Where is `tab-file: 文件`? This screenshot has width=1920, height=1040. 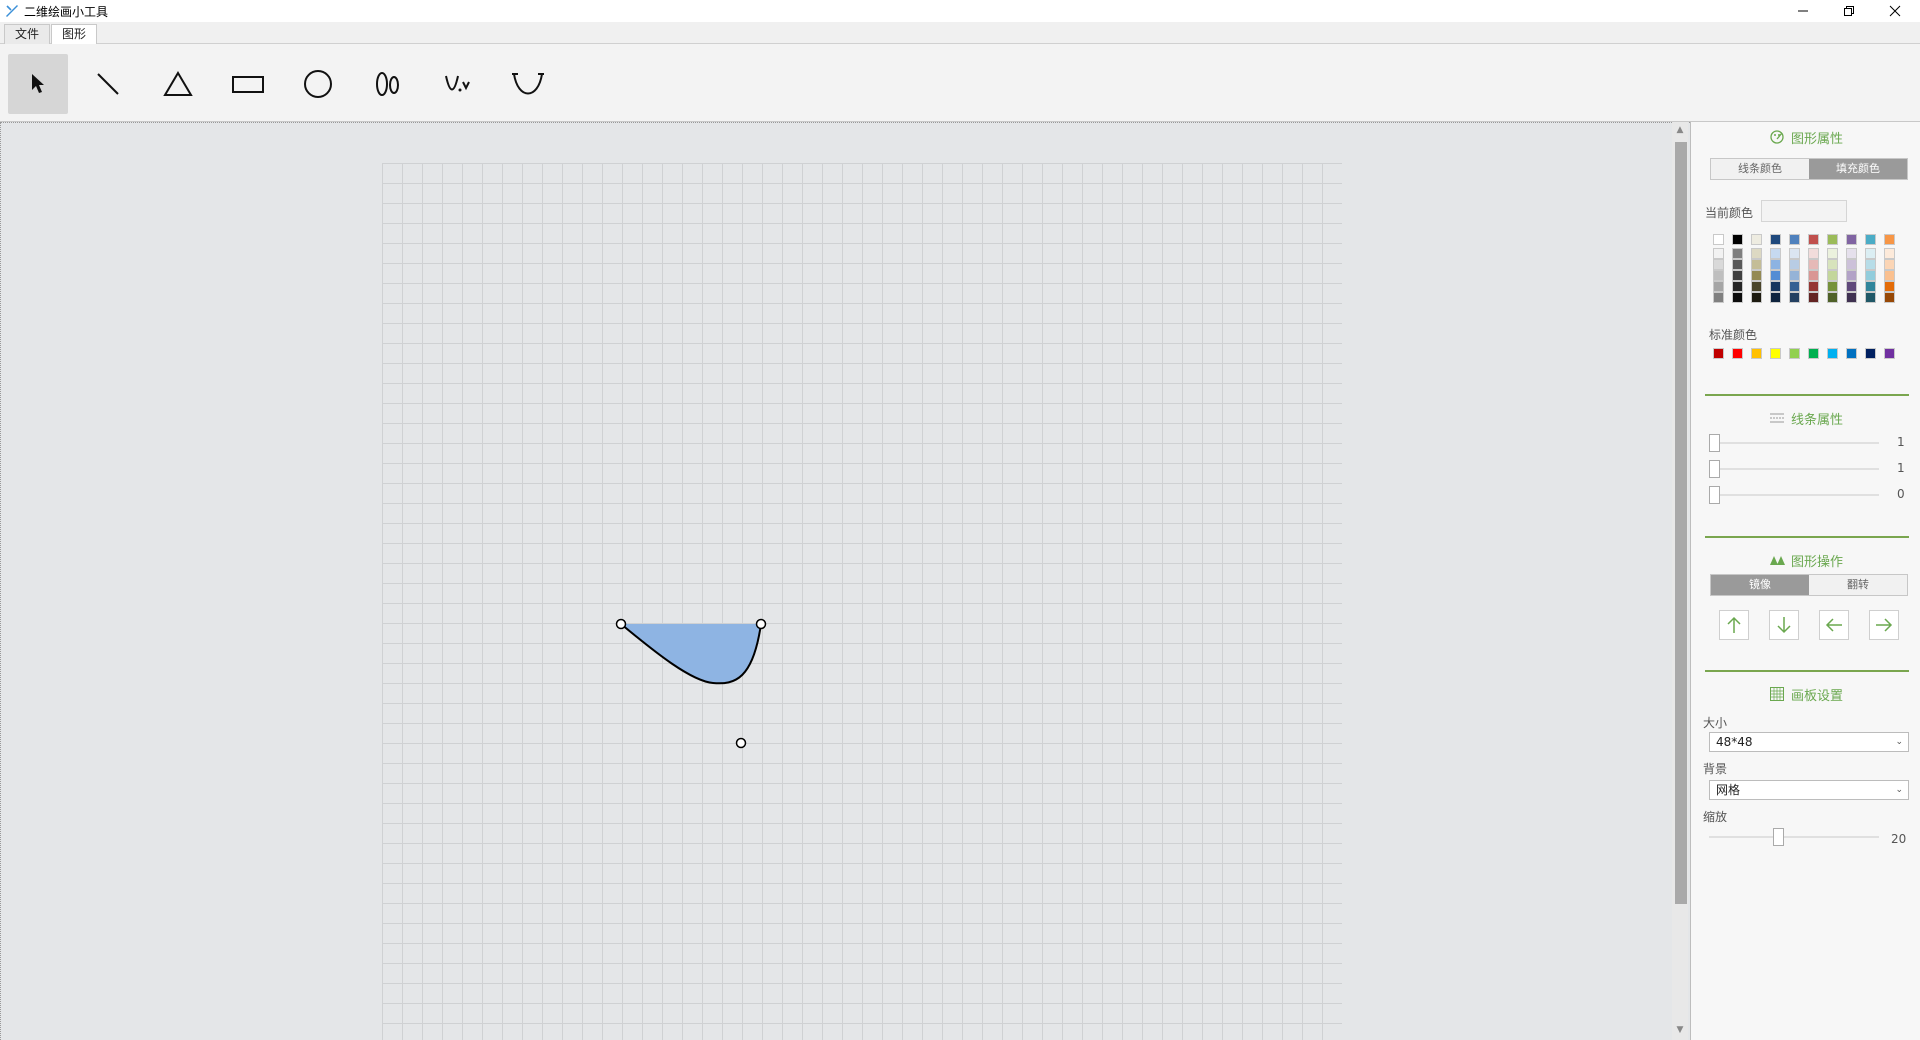
tab-file: 文件 is located at coordinates (27, 34).